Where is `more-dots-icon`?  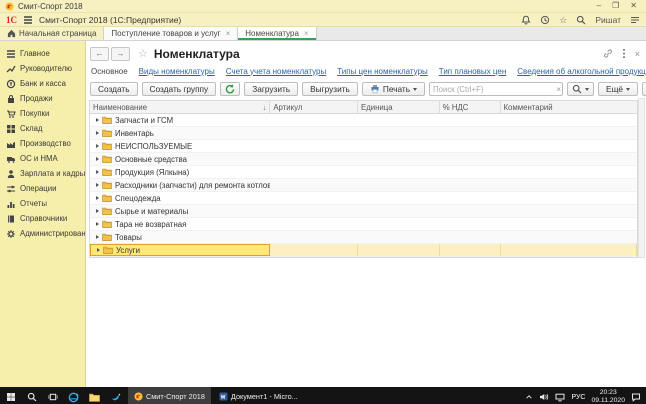
more-dots-icon is located at coordinates (624, 53).